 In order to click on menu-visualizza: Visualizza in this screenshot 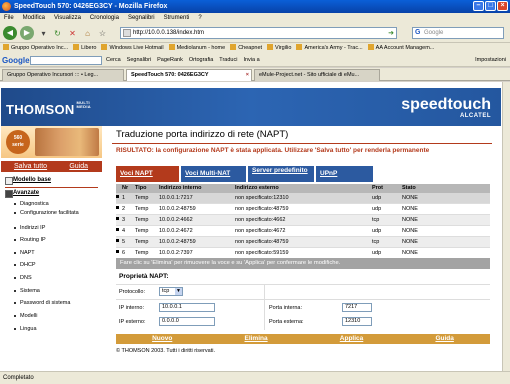, I will do `click(67, 18)`.